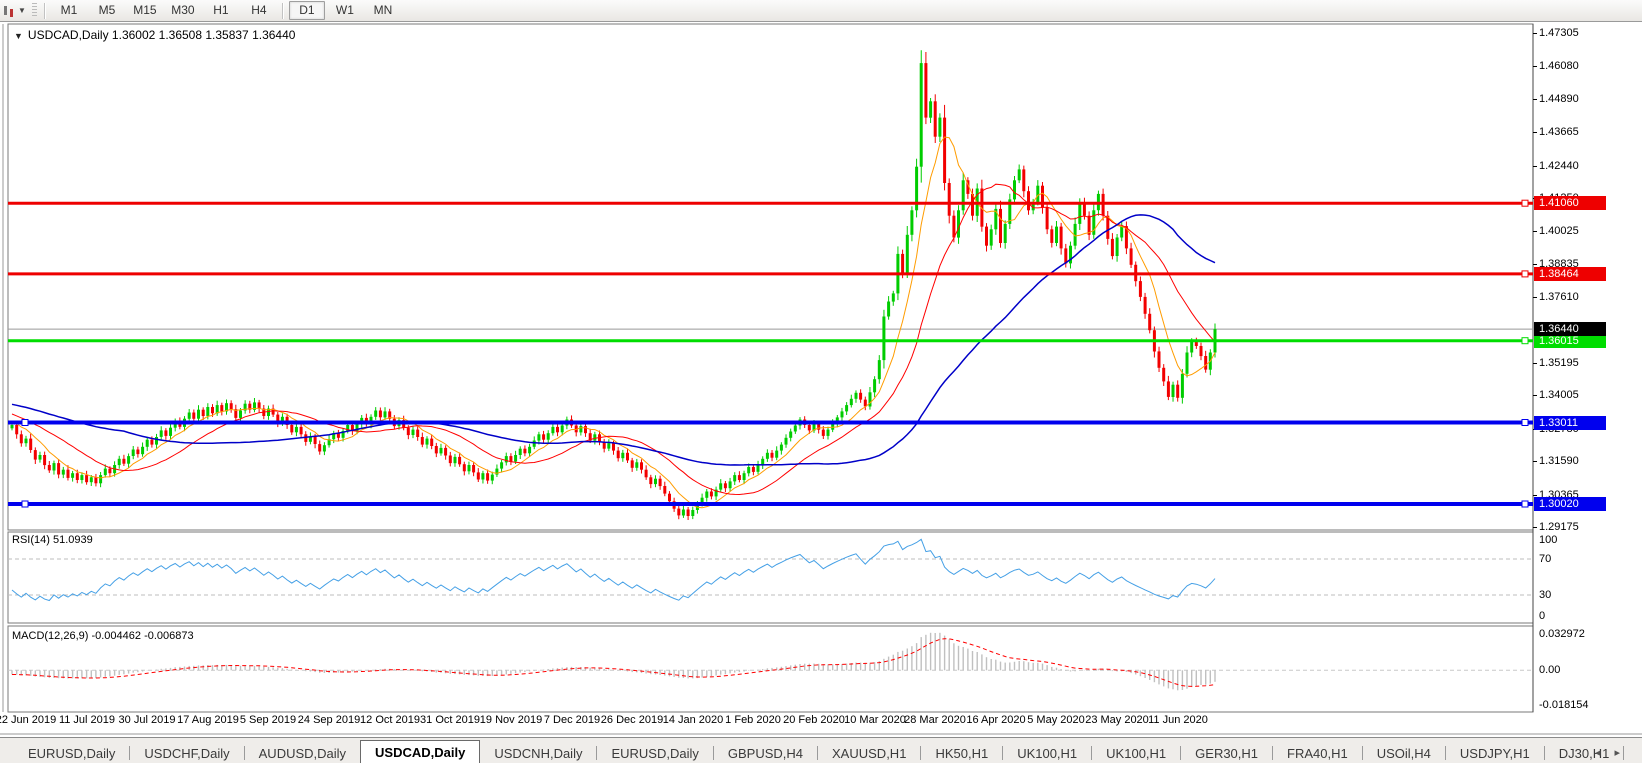 The image size is (1642, 763). What do you see at coordinates (1056, 720) in the screenshot?
I see `date-tick-label: 5 May 2020` at bounding box center [1056, 720].